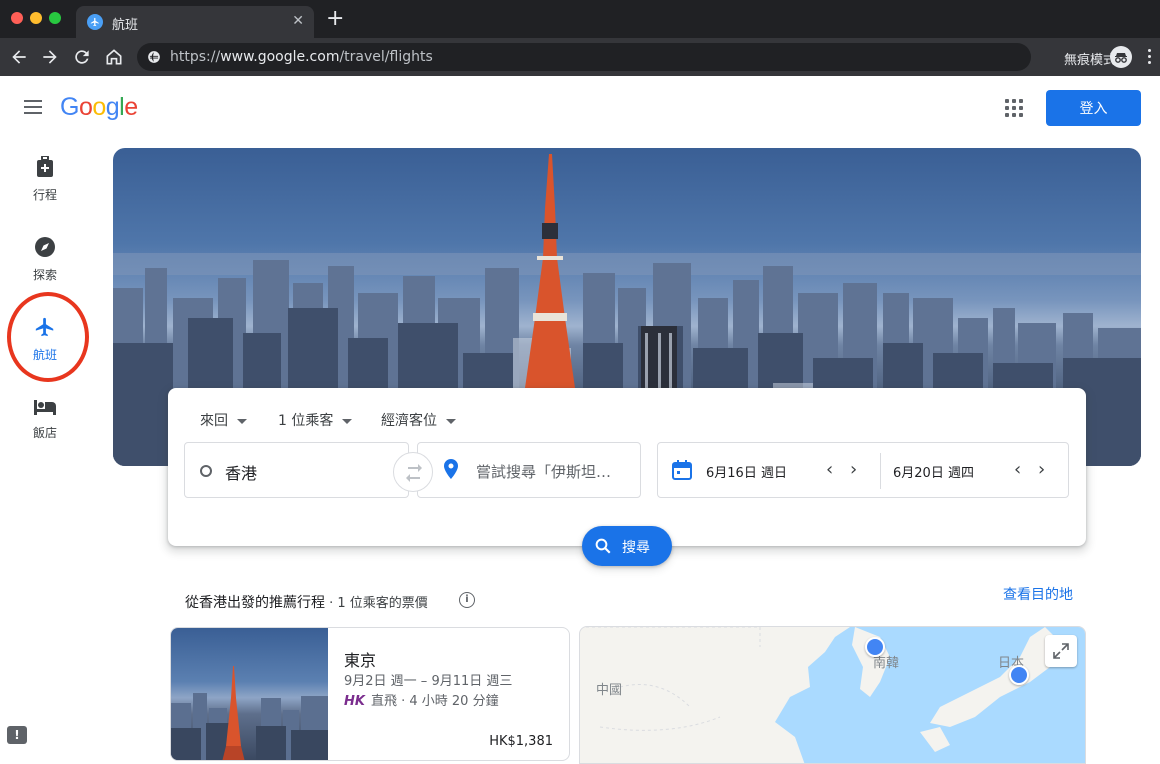 Image resolution: width=1160 pixels, height=764 pixels. I want to click on search-icon, so click(603, 546).